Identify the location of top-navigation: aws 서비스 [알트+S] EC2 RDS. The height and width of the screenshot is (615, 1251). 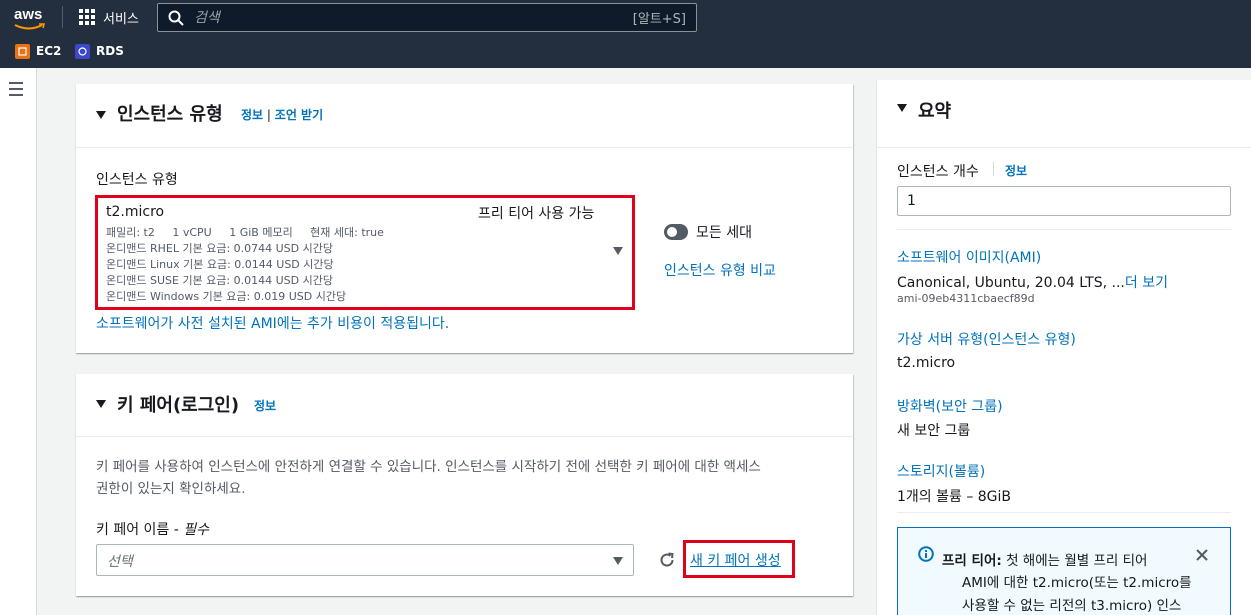
(625, 34).